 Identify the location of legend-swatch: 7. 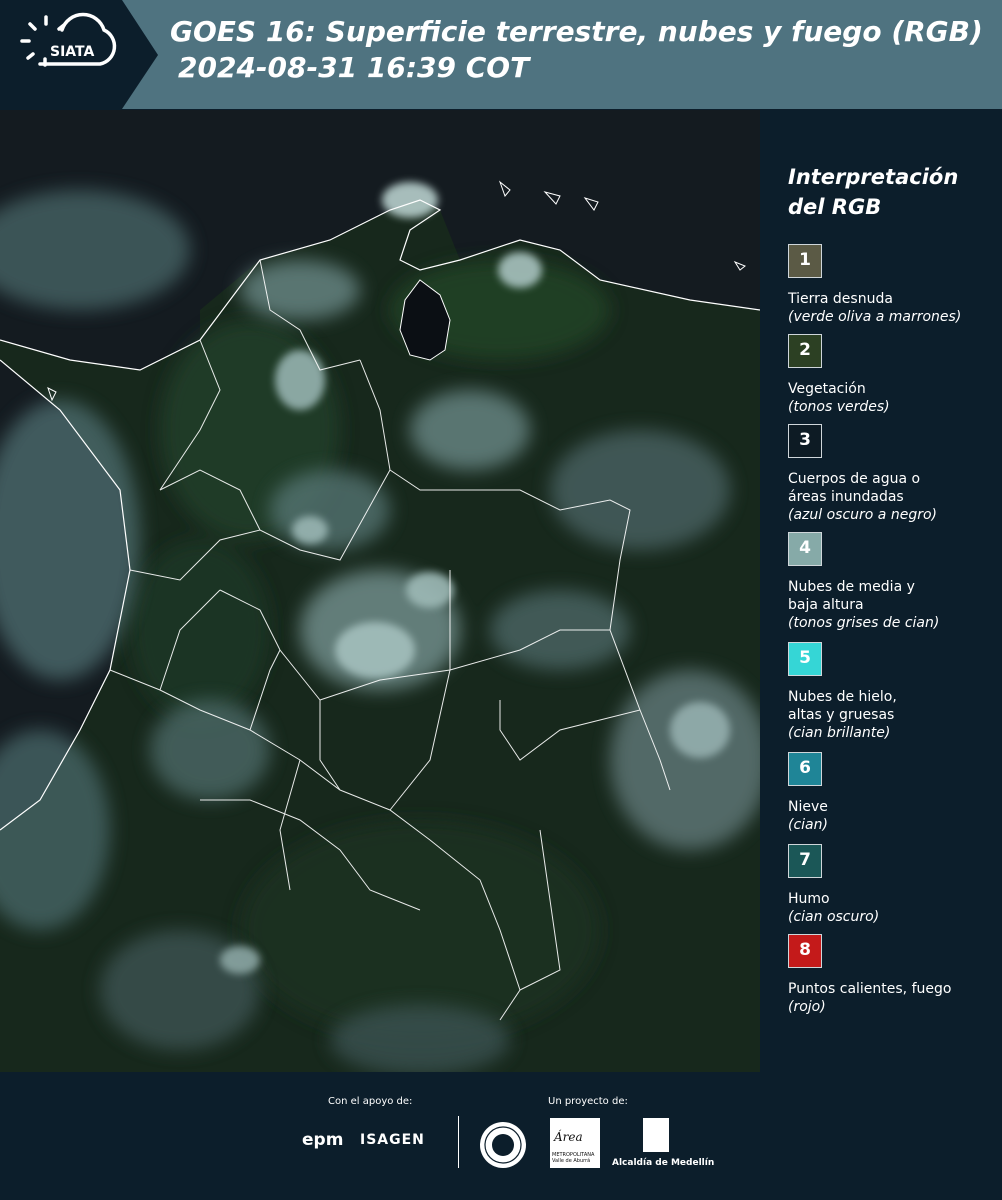
(805, 861).